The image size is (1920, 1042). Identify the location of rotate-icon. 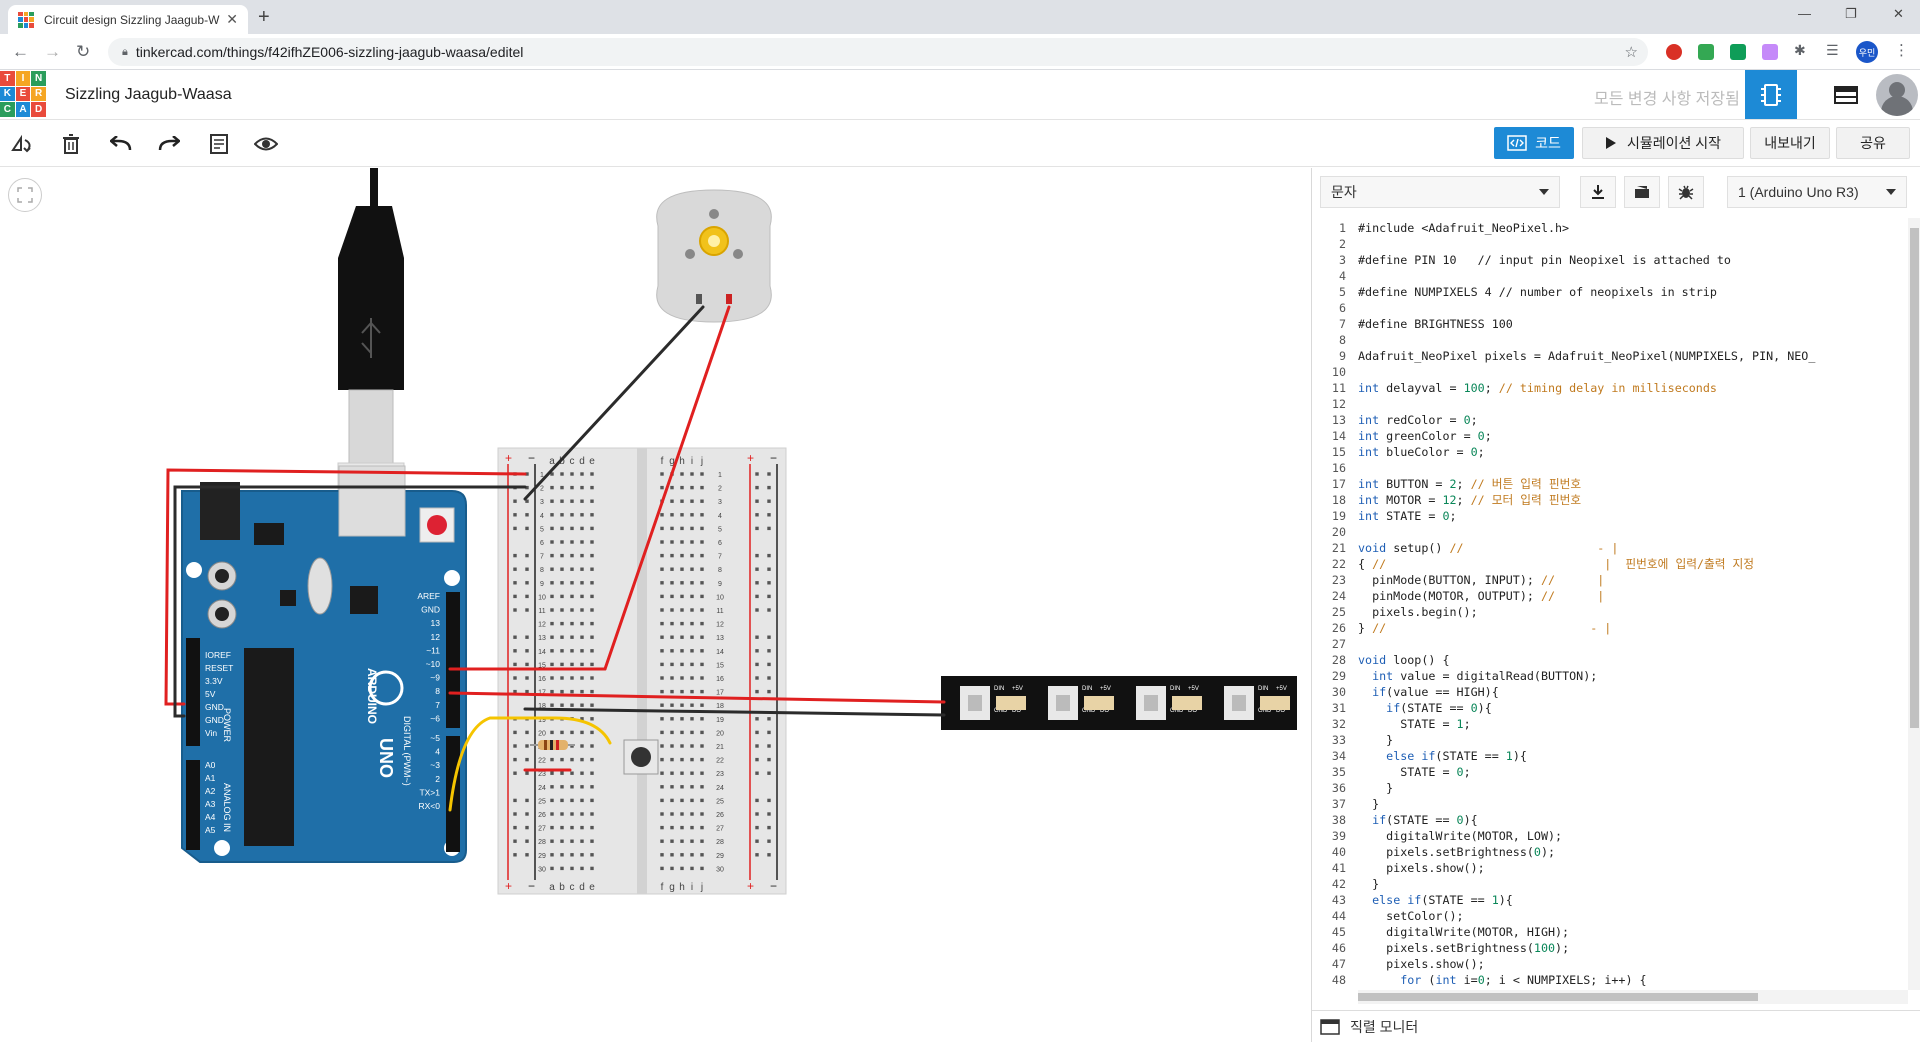
(23, 144).